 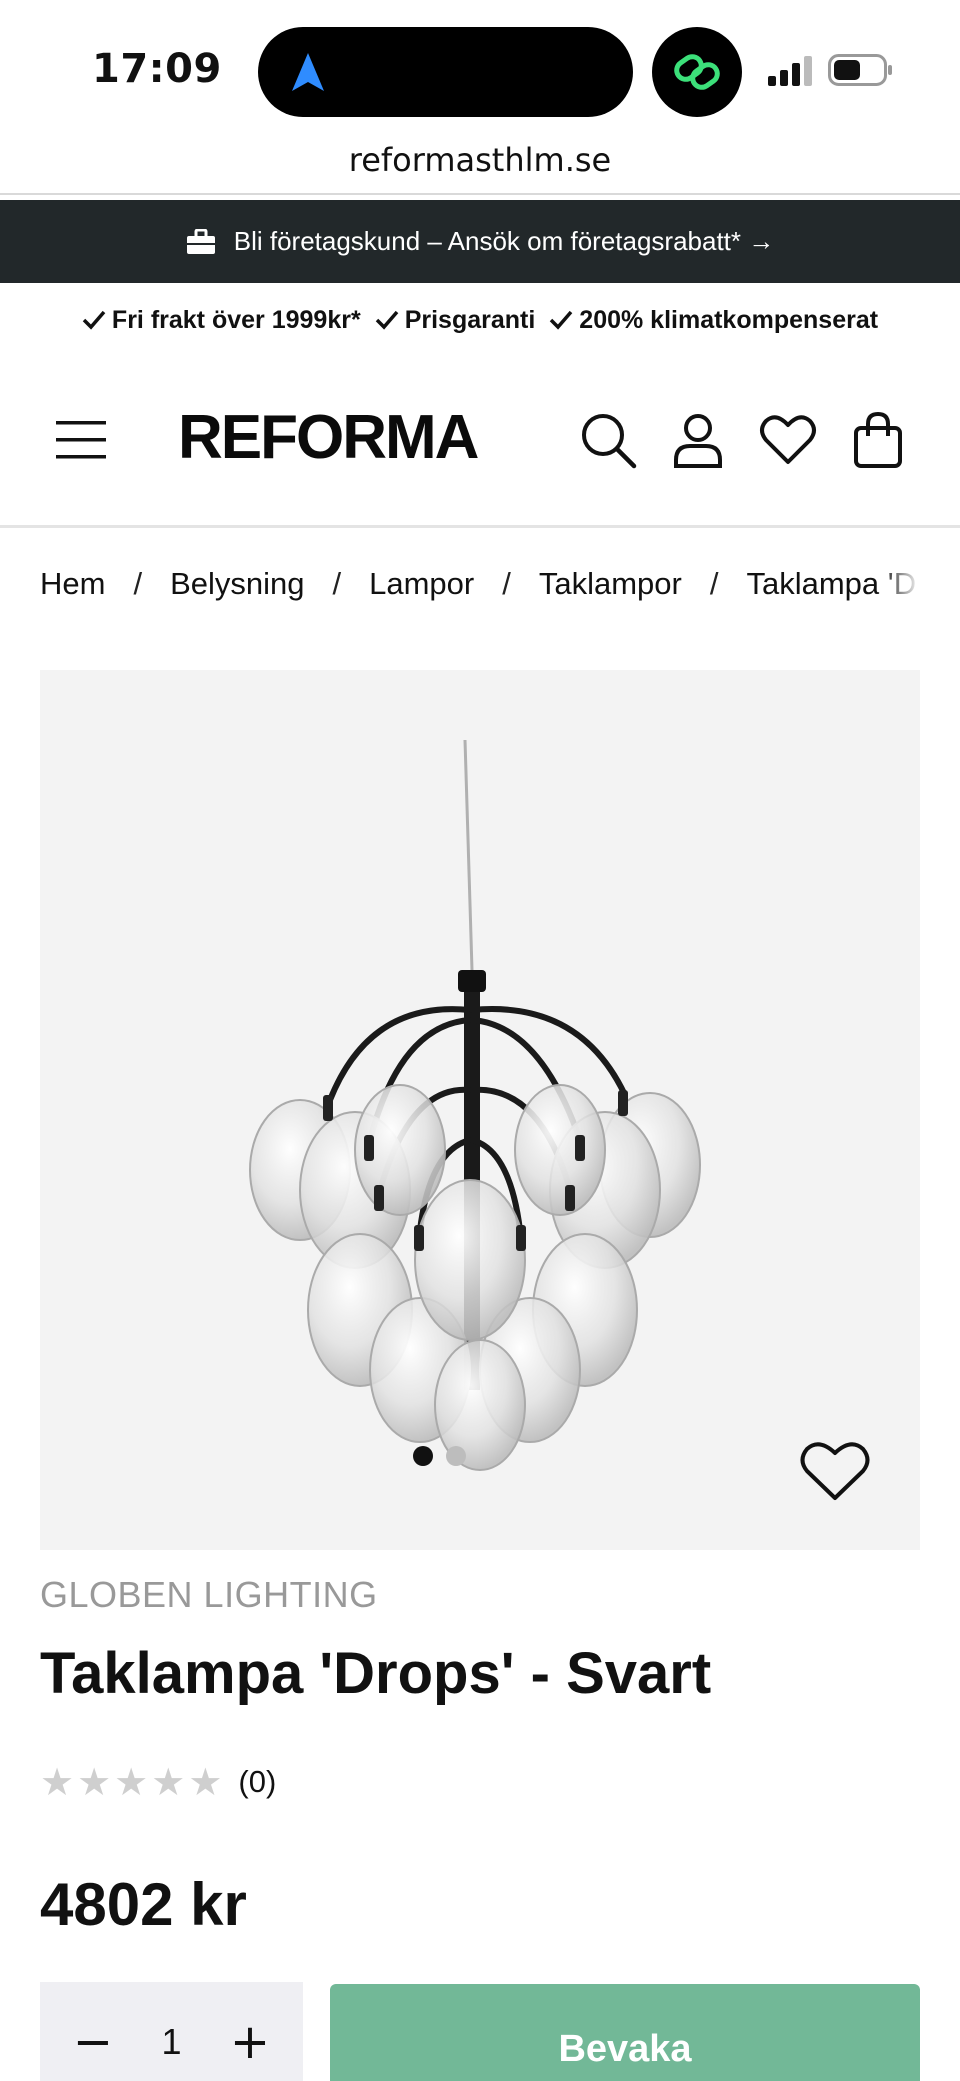 What do you see at coordinates (439, 1456) in the screenshot?
I see `gallery-pagination` at bounding box center [439, 1456].